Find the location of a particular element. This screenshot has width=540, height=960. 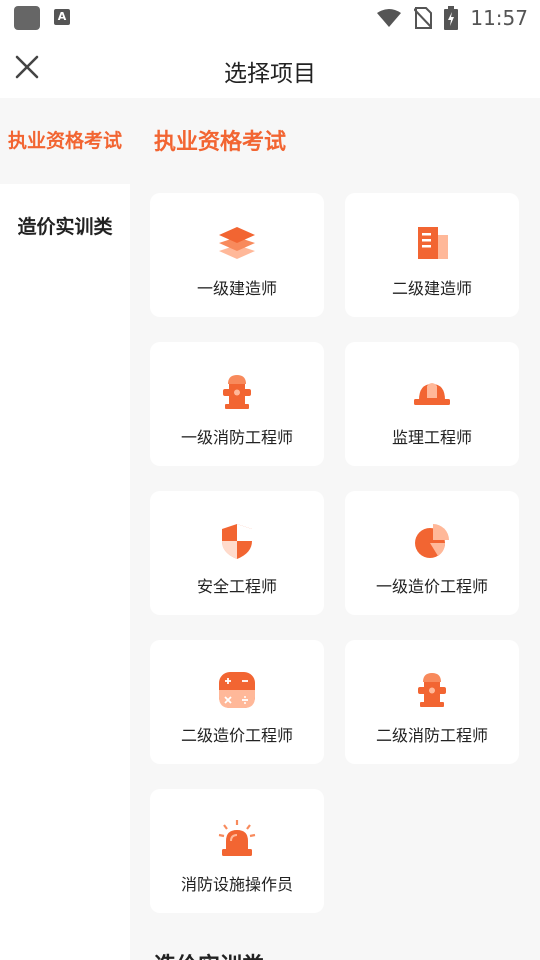

project-card-second-class-cost-engineer: 二级造价工程师 is located at coordinates (237, 702).